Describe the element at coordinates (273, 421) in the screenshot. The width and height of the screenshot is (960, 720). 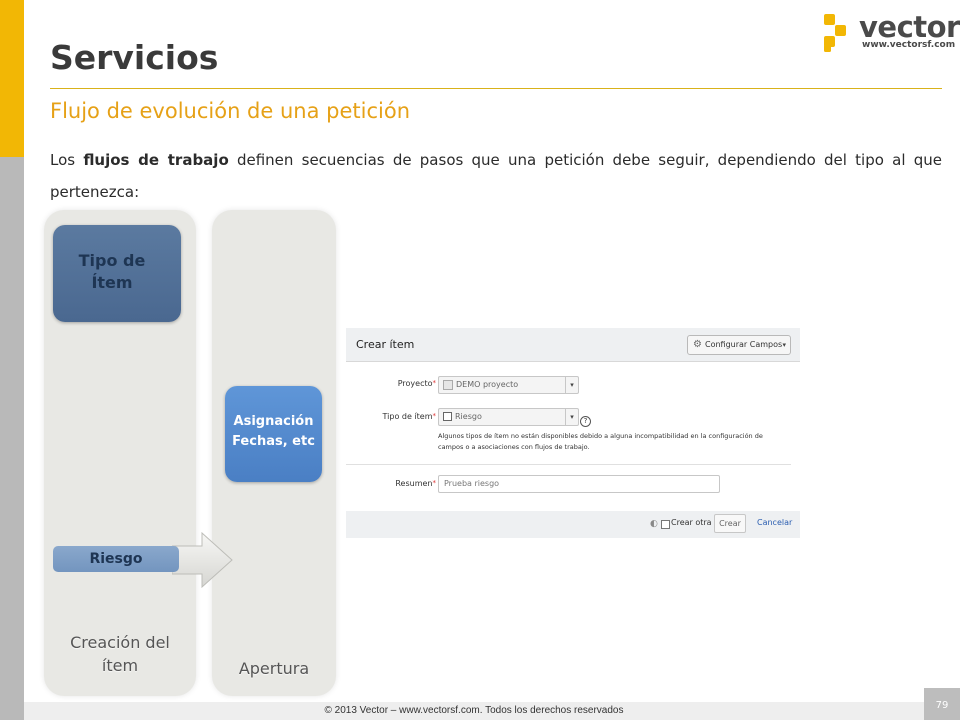
I see `box-asig-line1: Asignación` at that location.